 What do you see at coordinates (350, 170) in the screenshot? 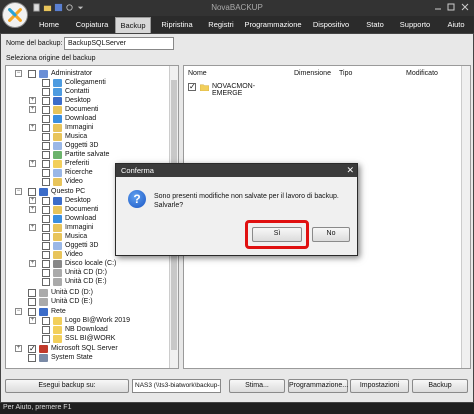
I see `dialog-close-icon: ✕` at bounding box center [350, 170].